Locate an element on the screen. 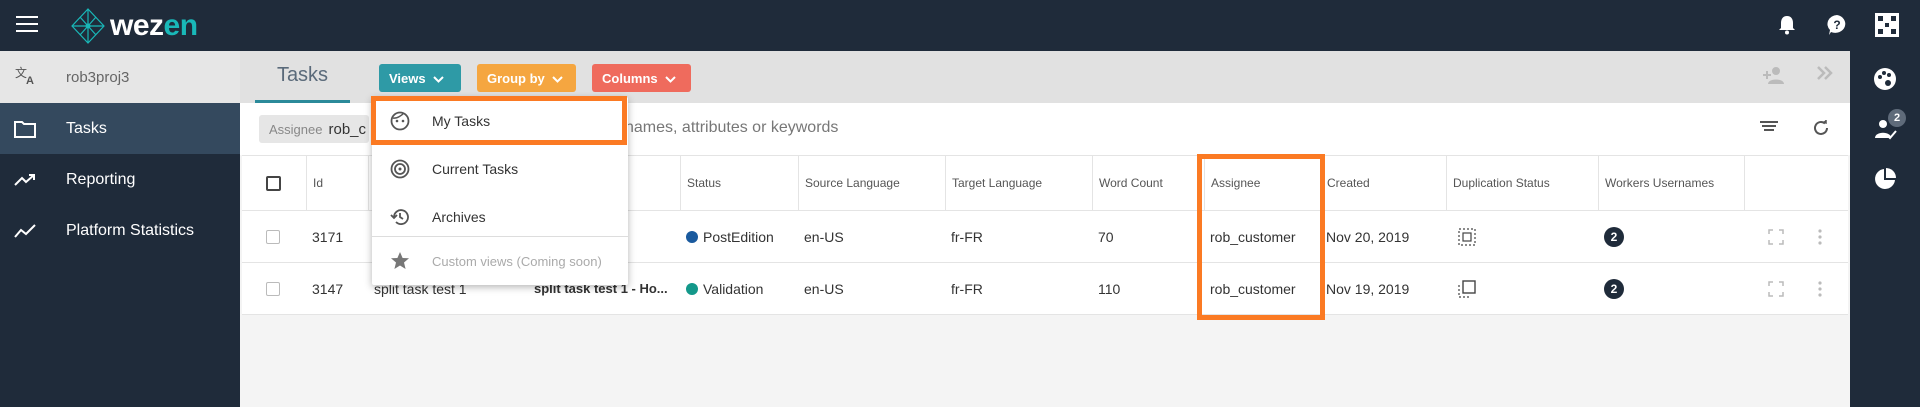 Image resolution: width=1920 pixels, height=407 pixels. svg-text: A is located at coordinates (30, 80).